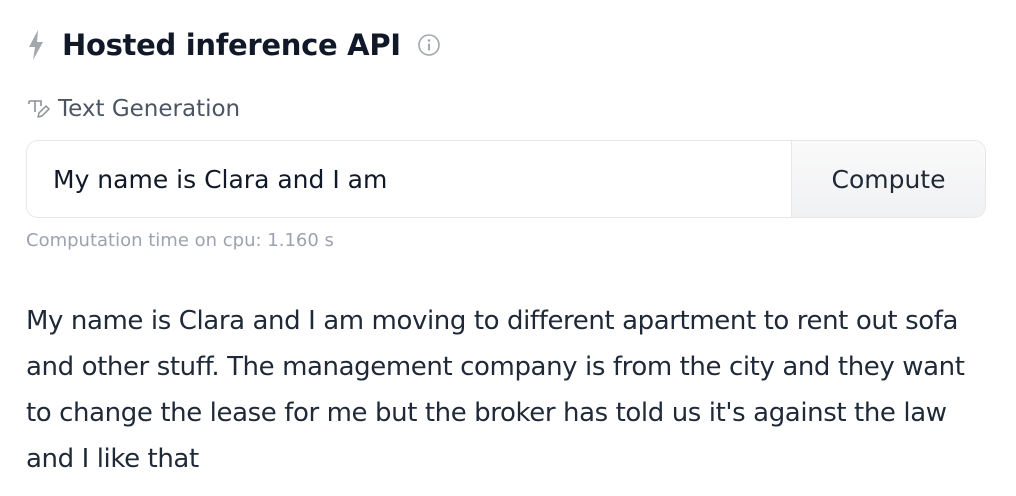 The width and height of the screenshot is (1016, 496). Describe the element at coordinates (409, 179) in the screenshot. I see `prompt-input` at that location.